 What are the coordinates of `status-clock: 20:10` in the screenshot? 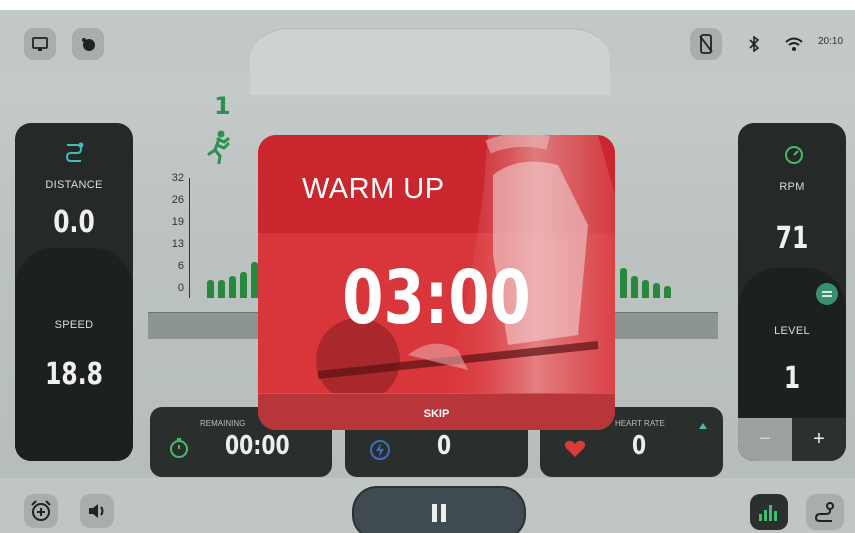 It's located at (831, 41).